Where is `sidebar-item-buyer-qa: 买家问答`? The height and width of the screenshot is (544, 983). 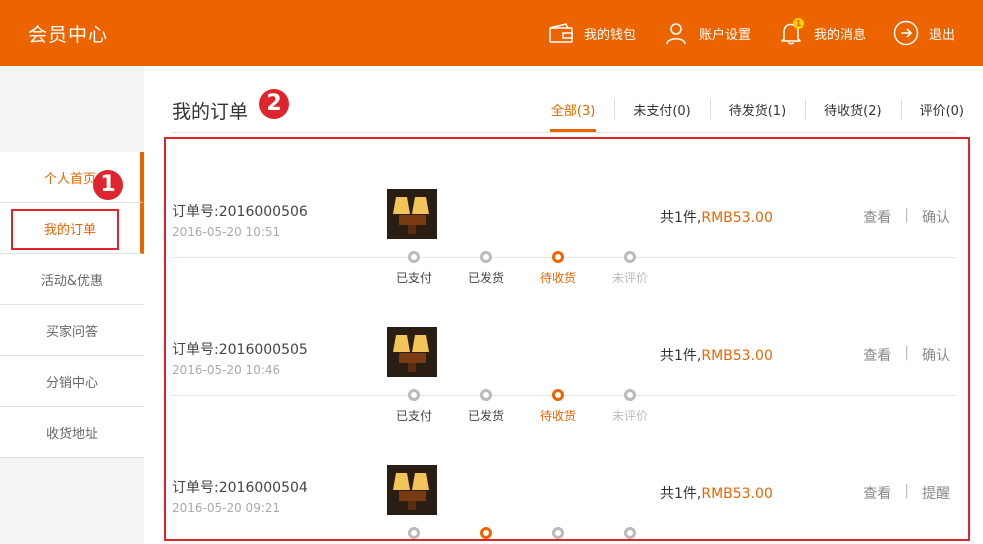
sidebar-item-buyer-qa: 买家问答 is located at coordinates (72, 330).